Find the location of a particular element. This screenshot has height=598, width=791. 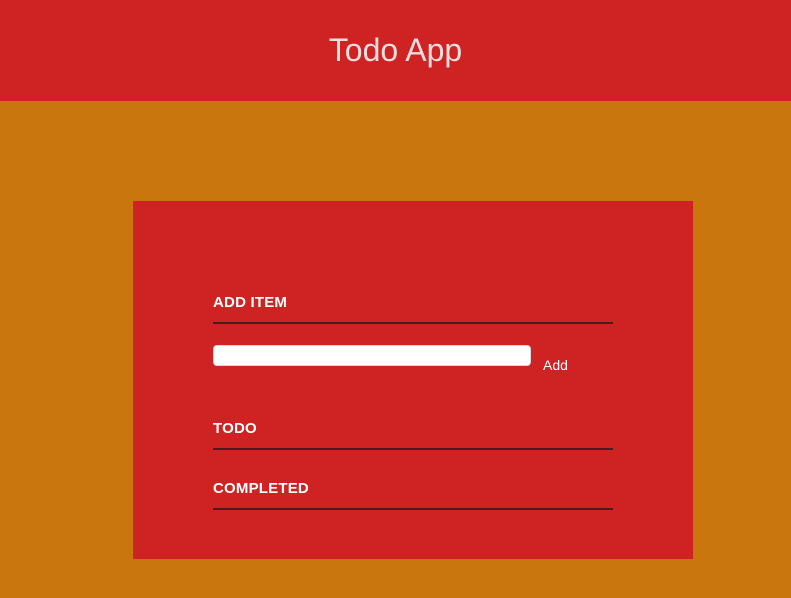

add-button: Add is located at coordinates (555, 365).